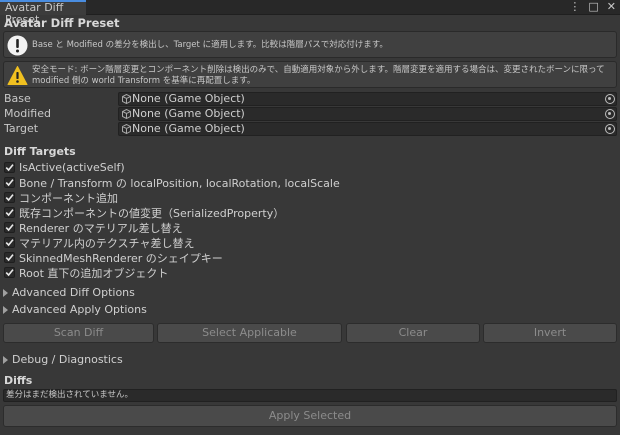 Image resolution: width=620 pixels, height=435 pixels. Describe the element at coordinates (43, 13) in the screenshot. I see `window-tab: Avatar Diff Preset` at that location.